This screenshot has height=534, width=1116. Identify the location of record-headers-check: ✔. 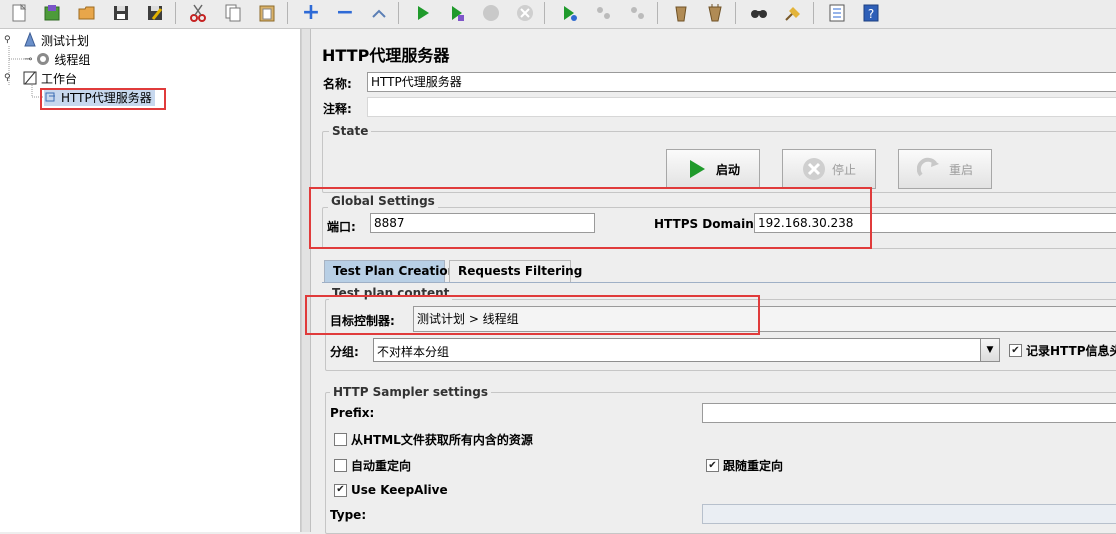
(1015, 350).